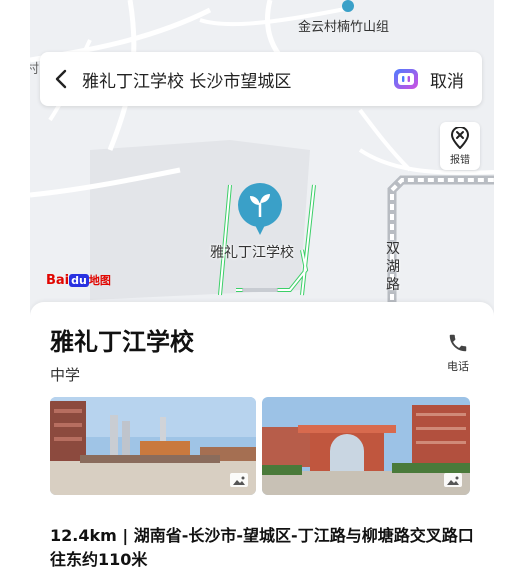 This screenshot has width=526, height=582. I want to click on school-arch-photo, so click(366, 446).